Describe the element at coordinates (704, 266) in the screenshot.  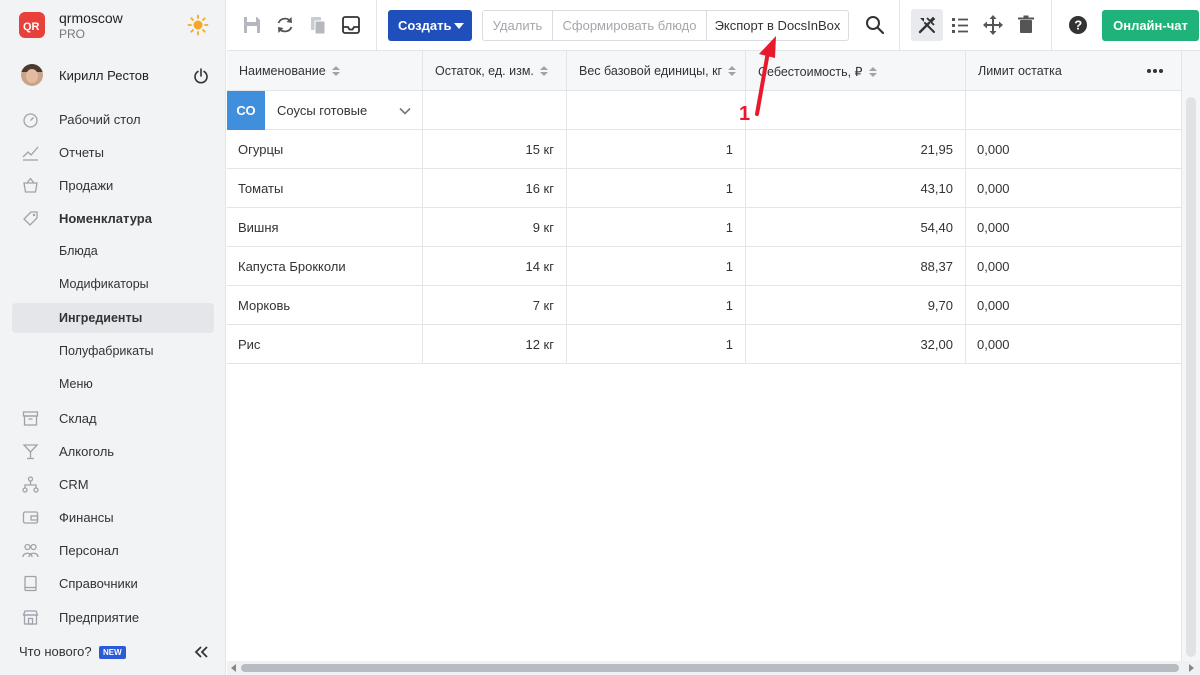
I see `table-row: Капуста Брокколи 14 кг 1 88,37 0,000` at that location.